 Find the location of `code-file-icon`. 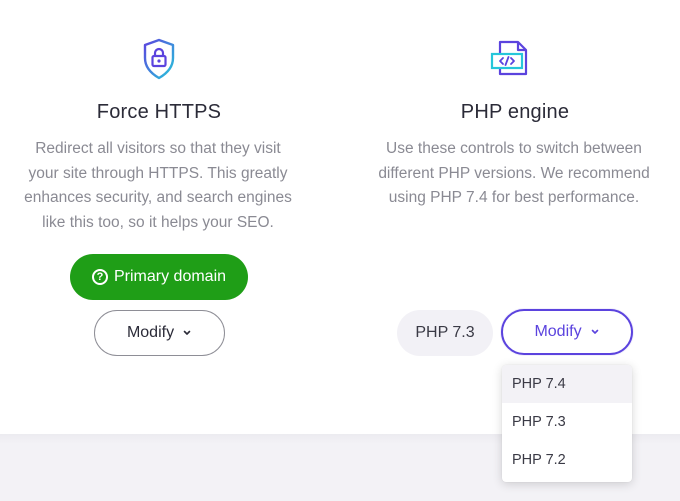

code-file-icon is located at coordinates (510, 61).